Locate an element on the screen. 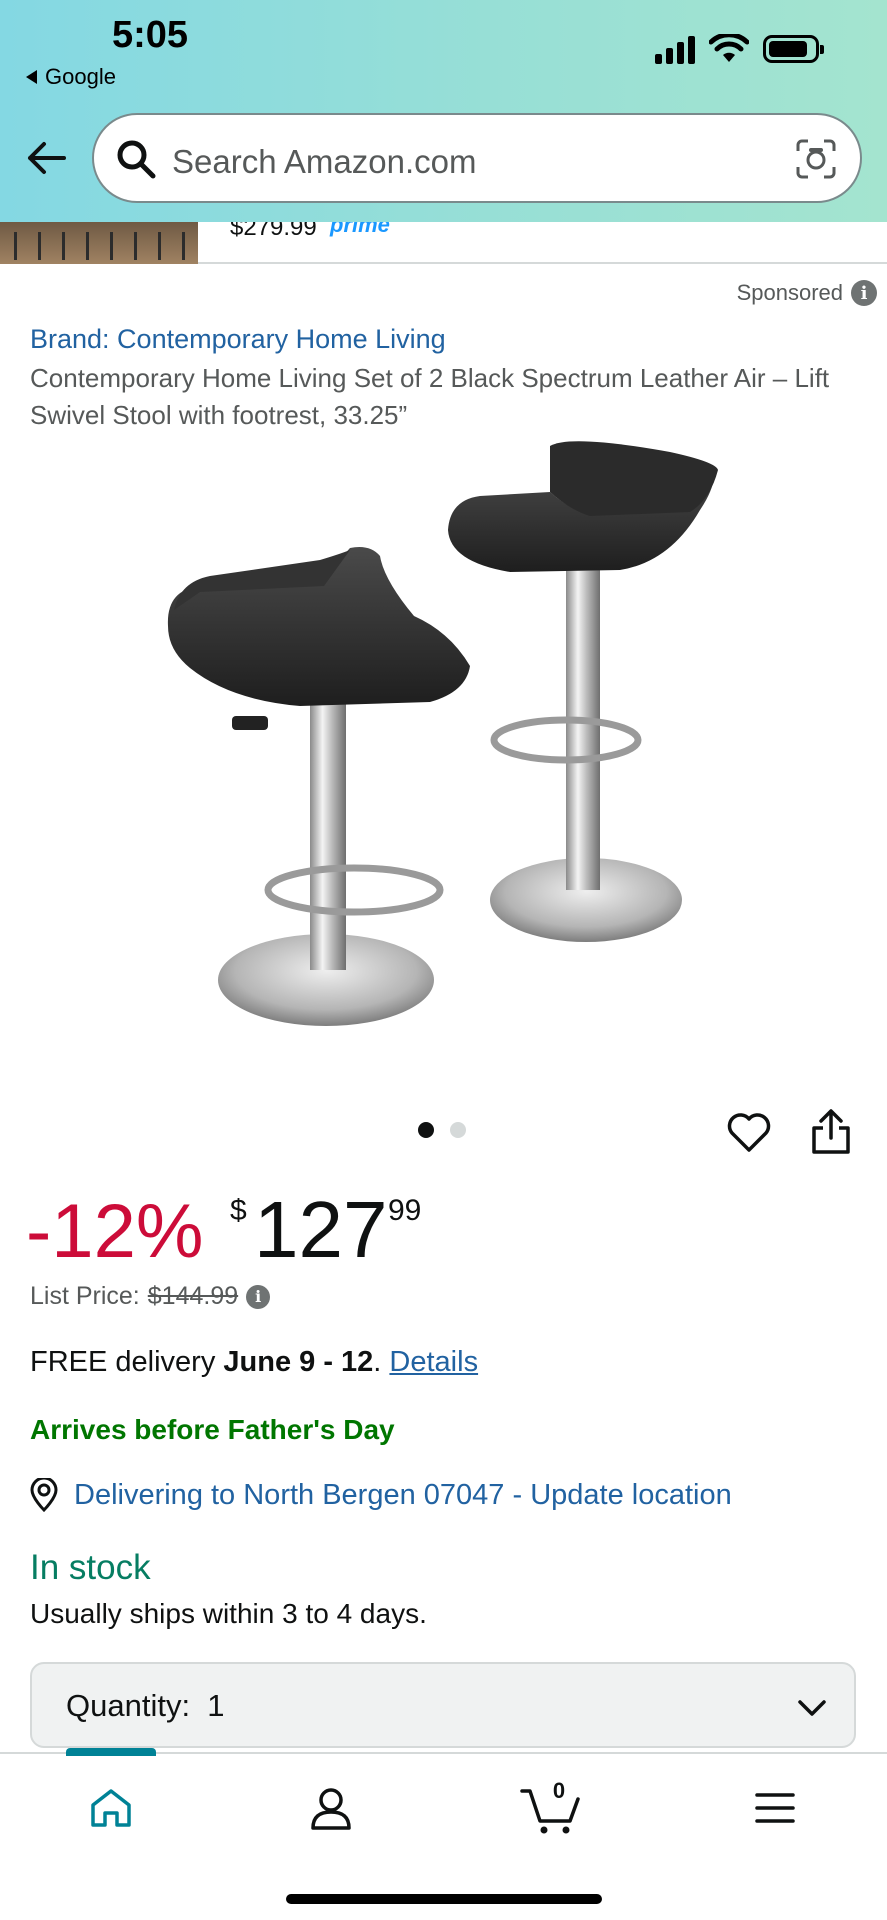 The width and height of the screenshot is (887, 1920). list-price: List Price: $144.99 i is located at coordinates (150, 1296).